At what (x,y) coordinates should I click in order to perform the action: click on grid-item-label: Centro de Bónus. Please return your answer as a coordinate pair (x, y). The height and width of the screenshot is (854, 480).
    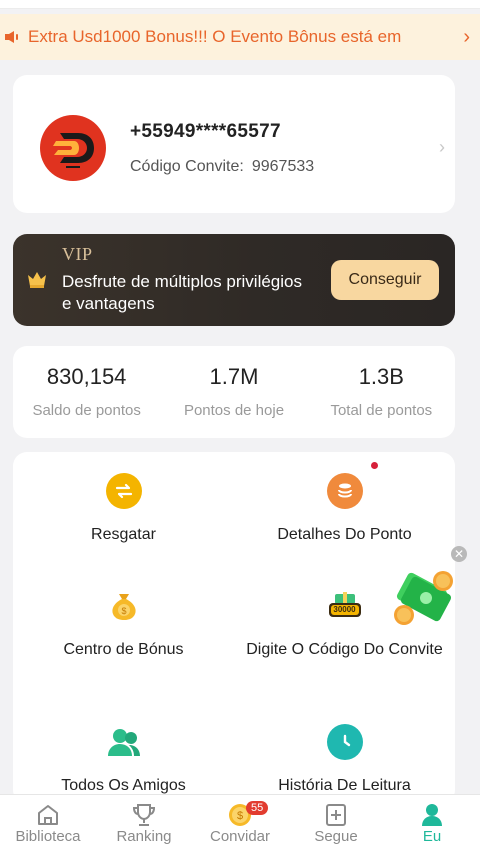
    Looking at the image, I should click on (123, 649).